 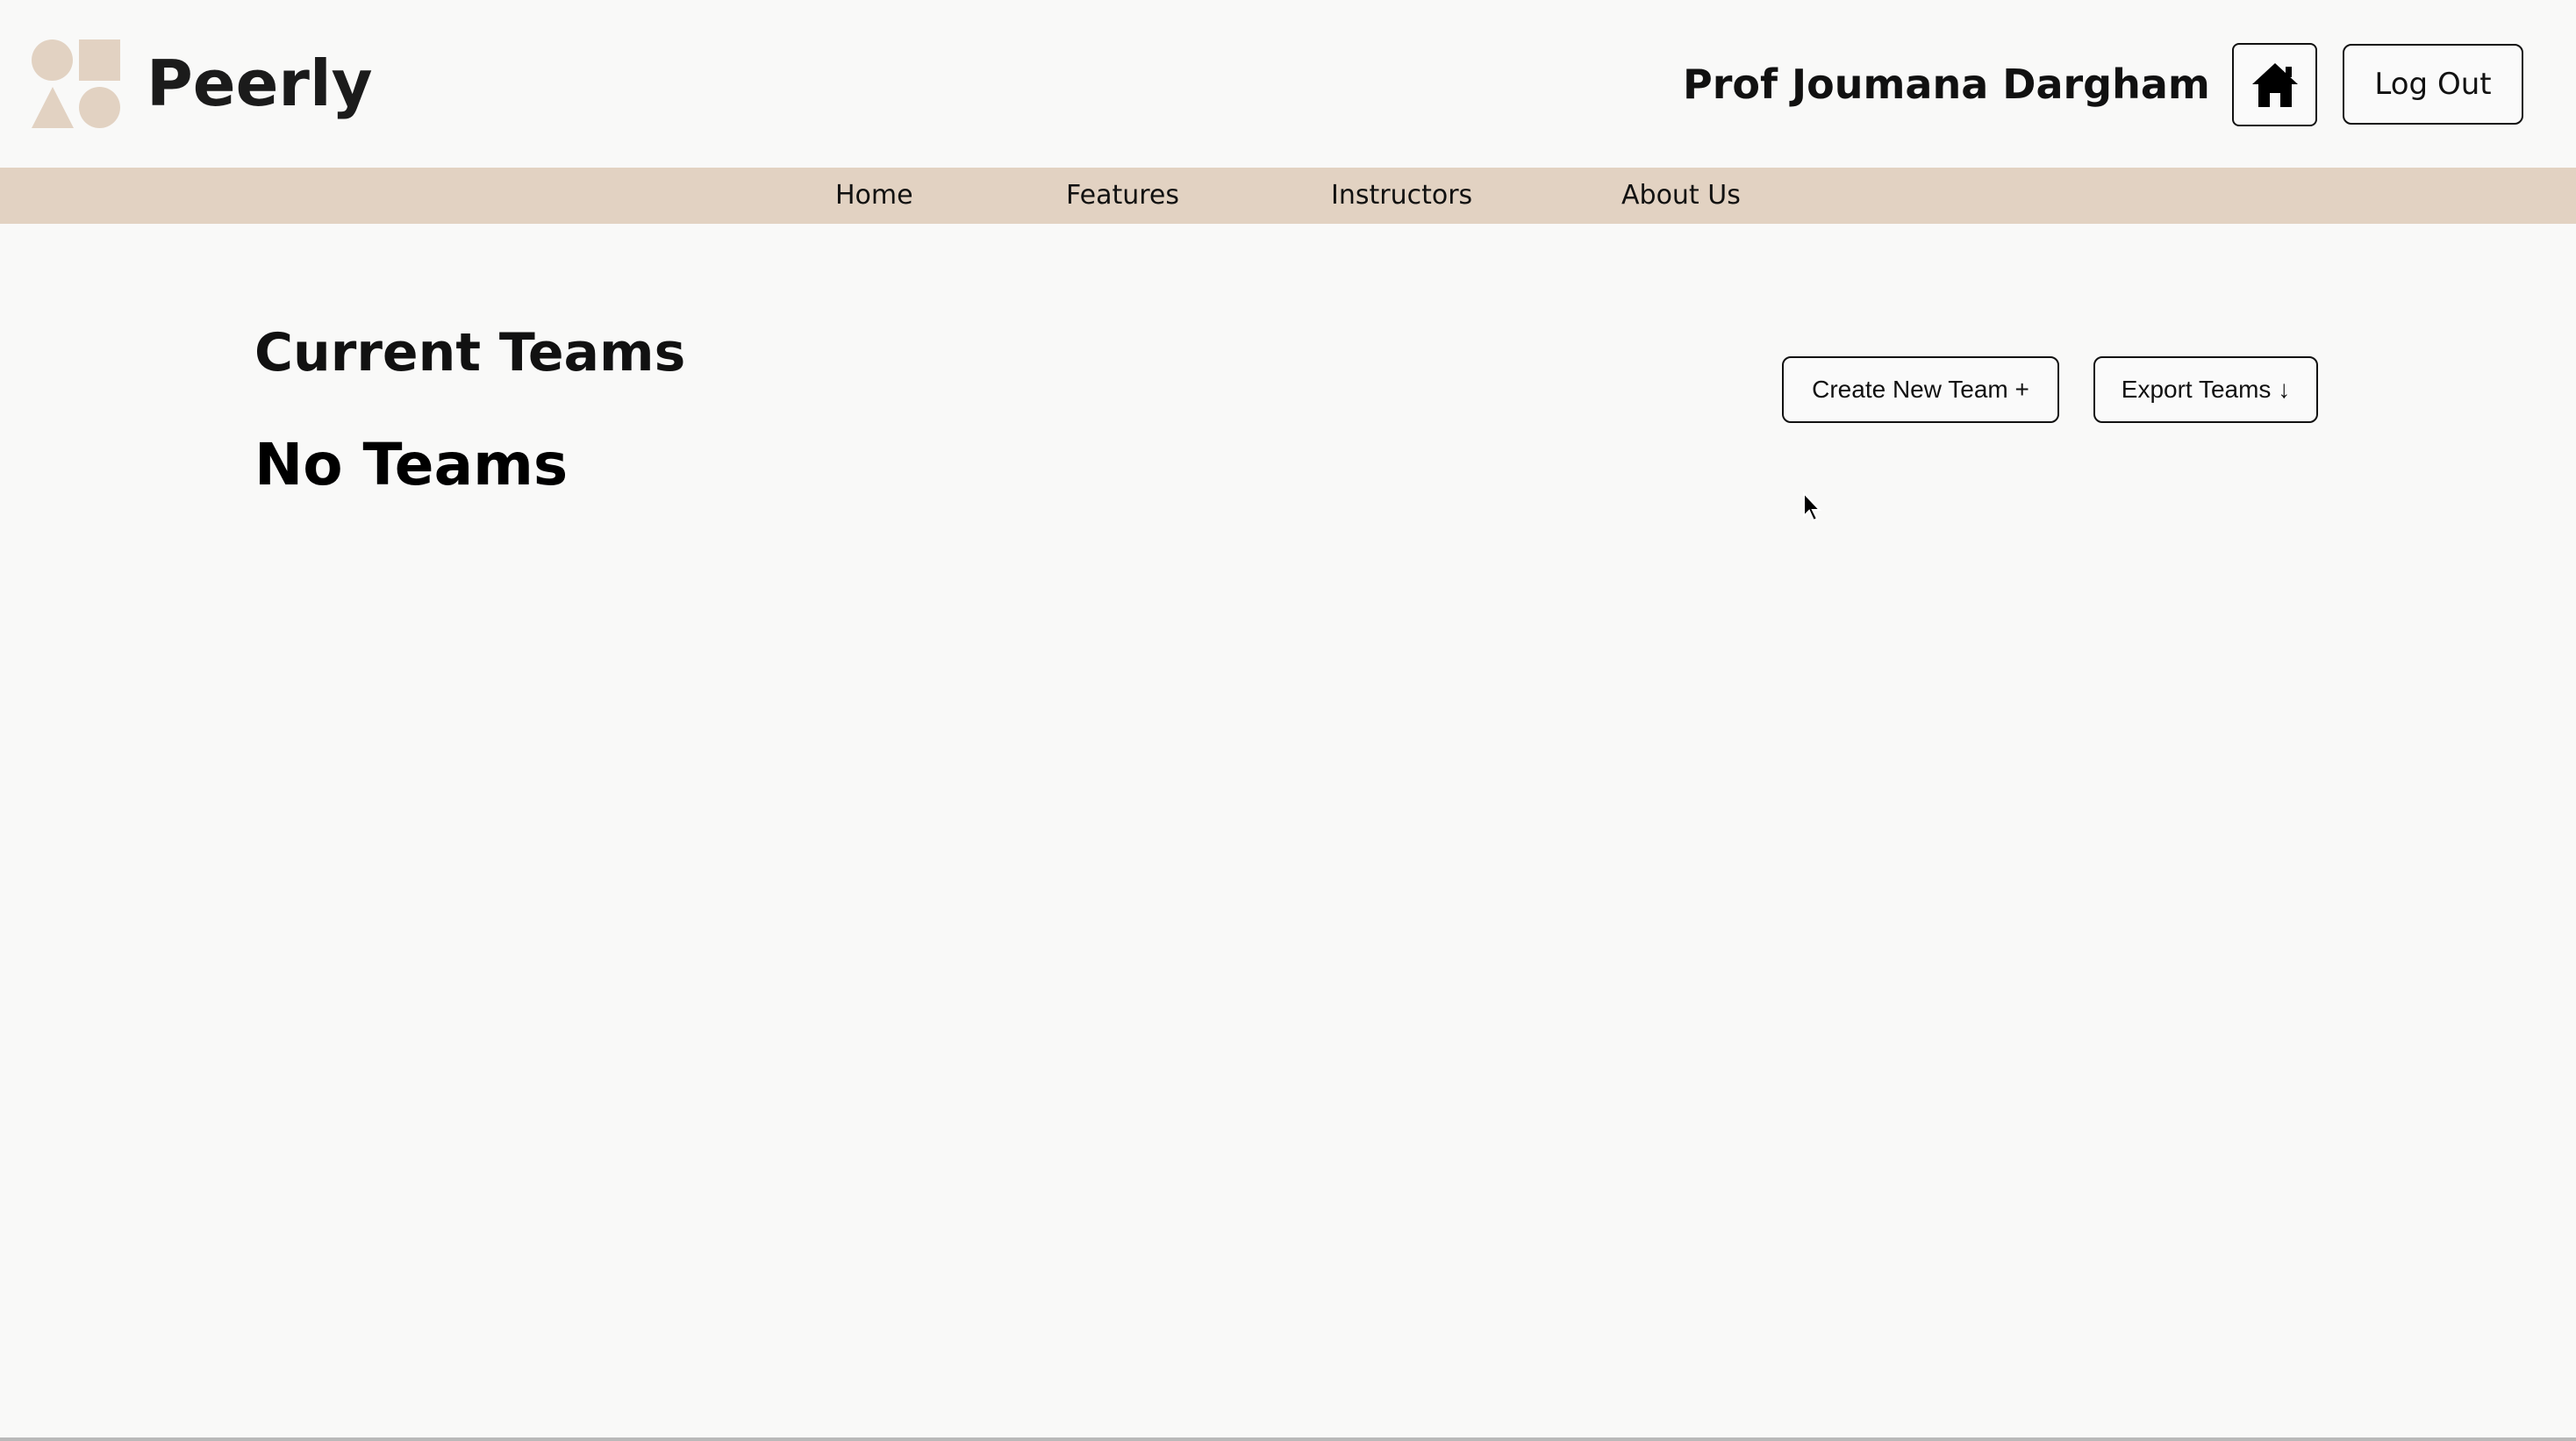 What do you see at coordinates (1401, 196) in the screenshot?
I see `nav-item-instructors: Instructors` at bounding box center [1401, 196].